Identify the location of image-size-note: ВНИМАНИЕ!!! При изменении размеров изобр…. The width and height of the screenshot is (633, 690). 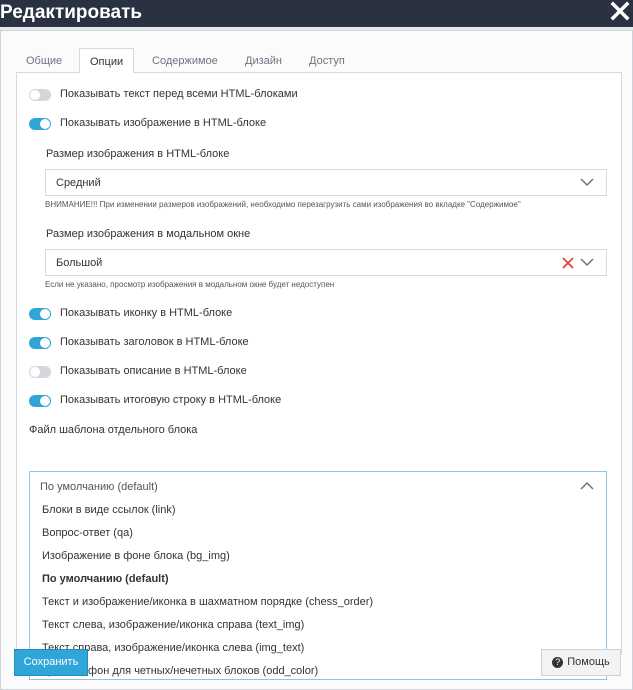
(283, 204).